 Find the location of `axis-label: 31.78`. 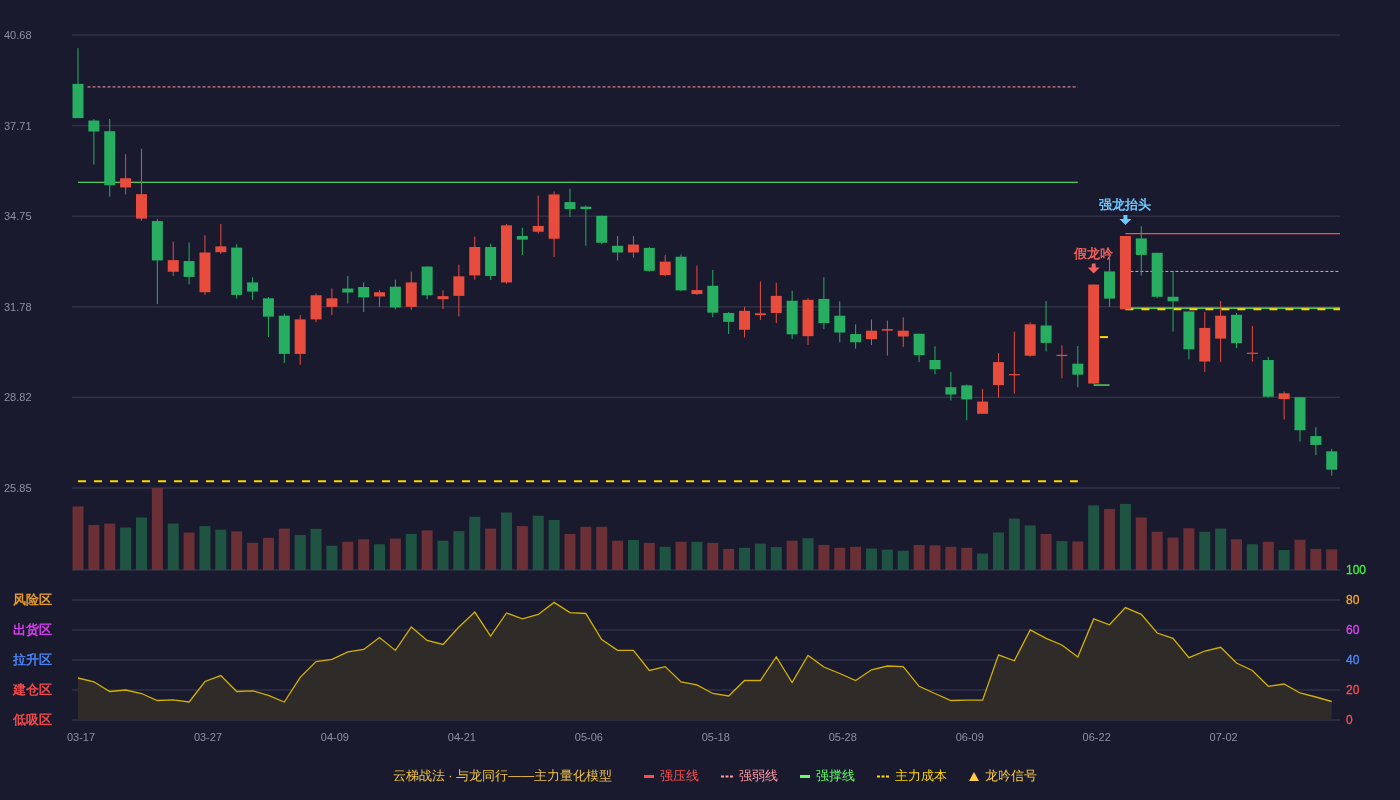

axis-label: 31.78 is located at coordinates (18, 306).